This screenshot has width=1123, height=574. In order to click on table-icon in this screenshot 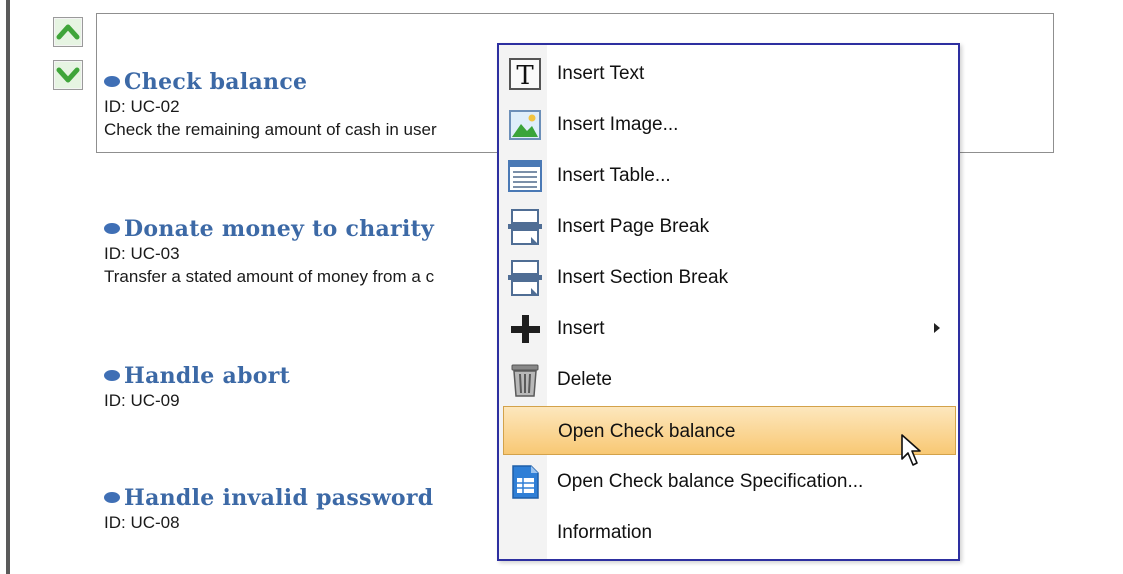, I will do `click(525, 176)`.